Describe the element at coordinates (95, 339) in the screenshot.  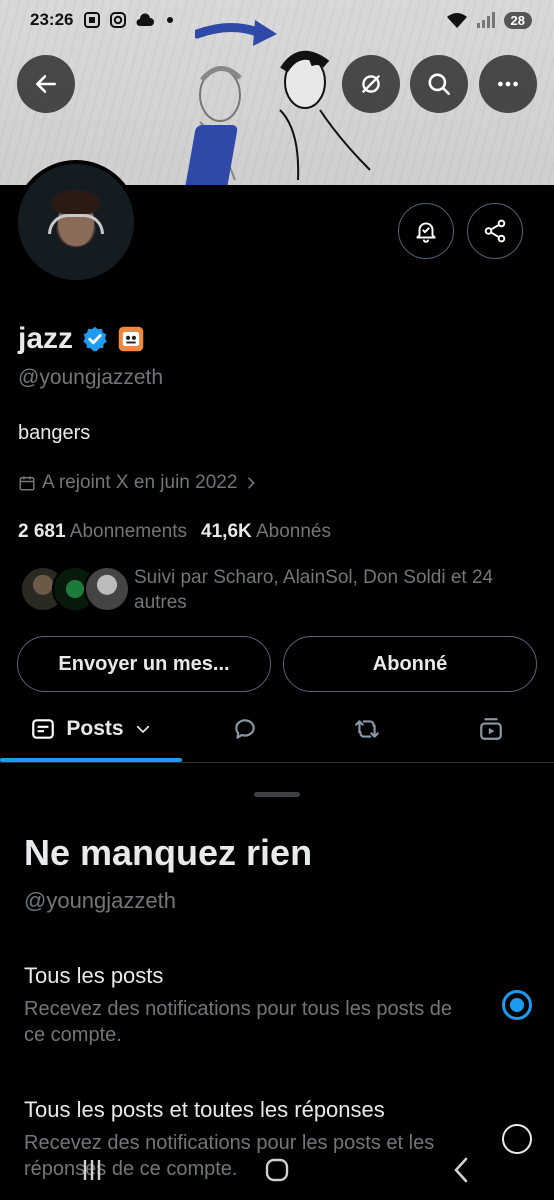
I see `verified-badge-icon` at that location.